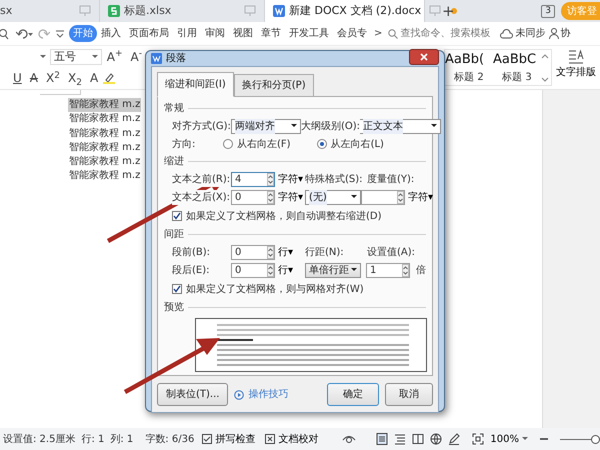  Describe the element at coordinates (266, 126) in the screenshot. I see `alignment-select: 两端对齐` at that location.